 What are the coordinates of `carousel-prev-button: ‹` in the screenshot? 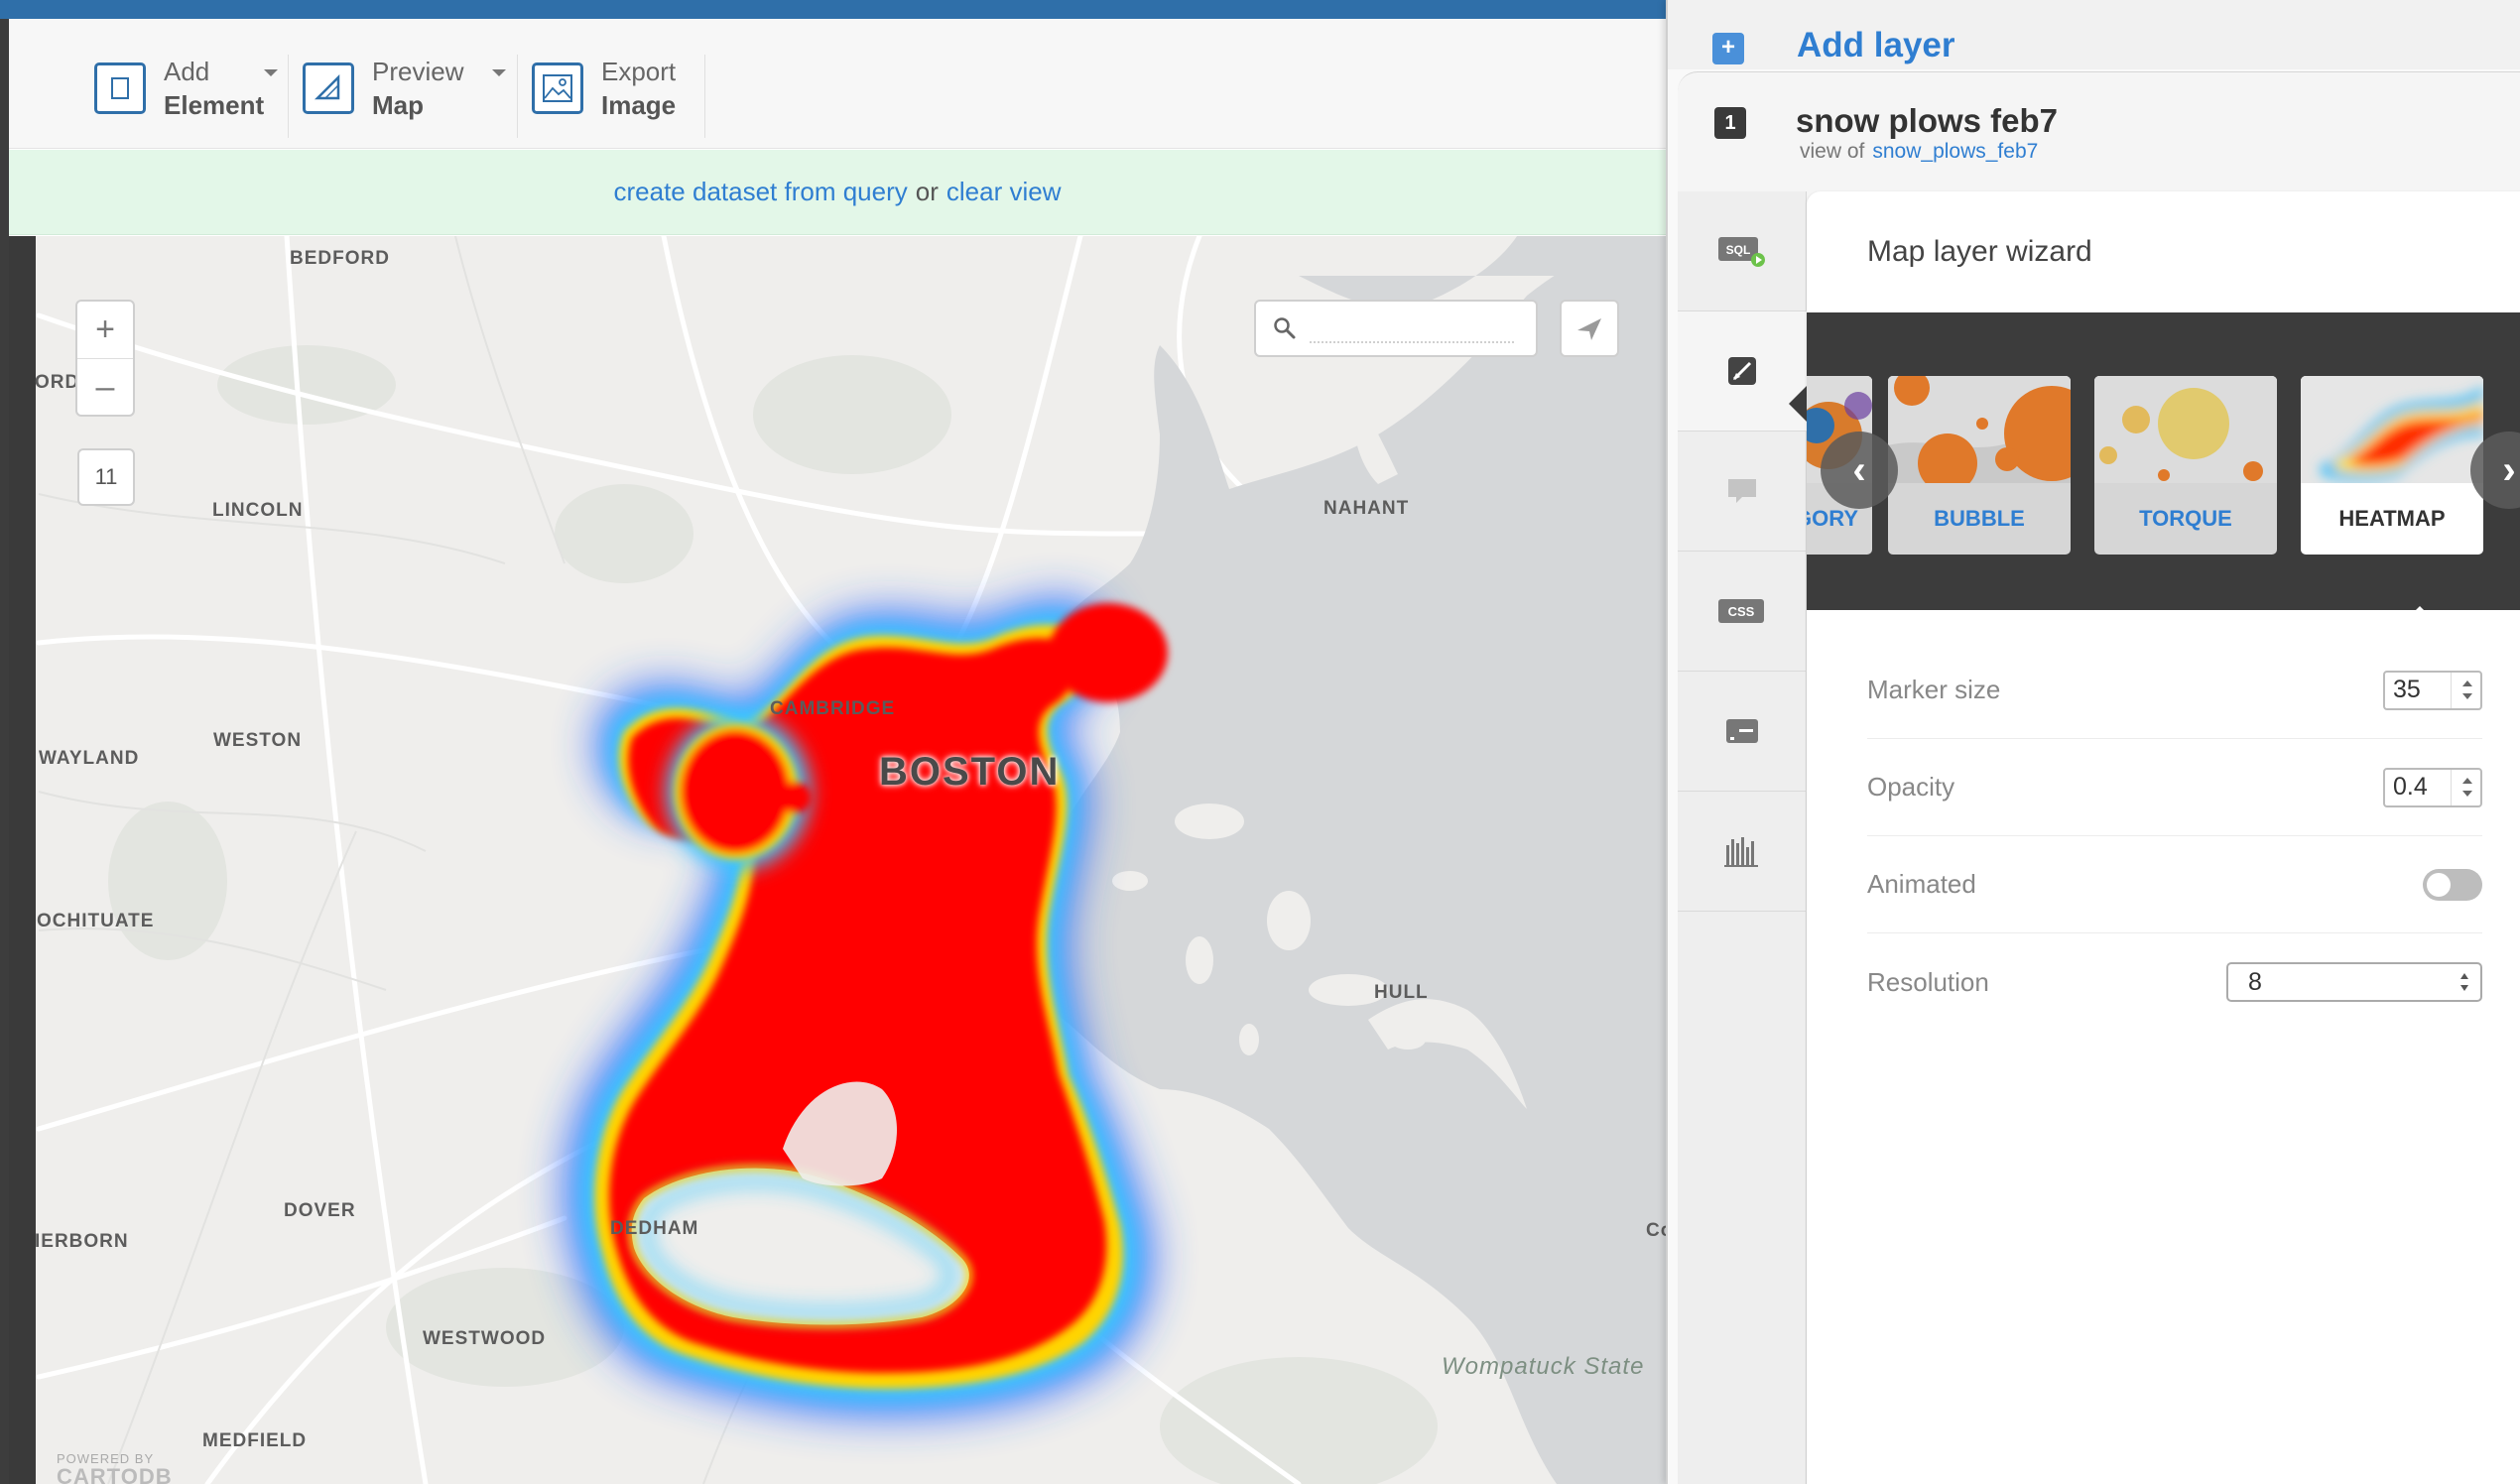 It's located at (1859, 470).